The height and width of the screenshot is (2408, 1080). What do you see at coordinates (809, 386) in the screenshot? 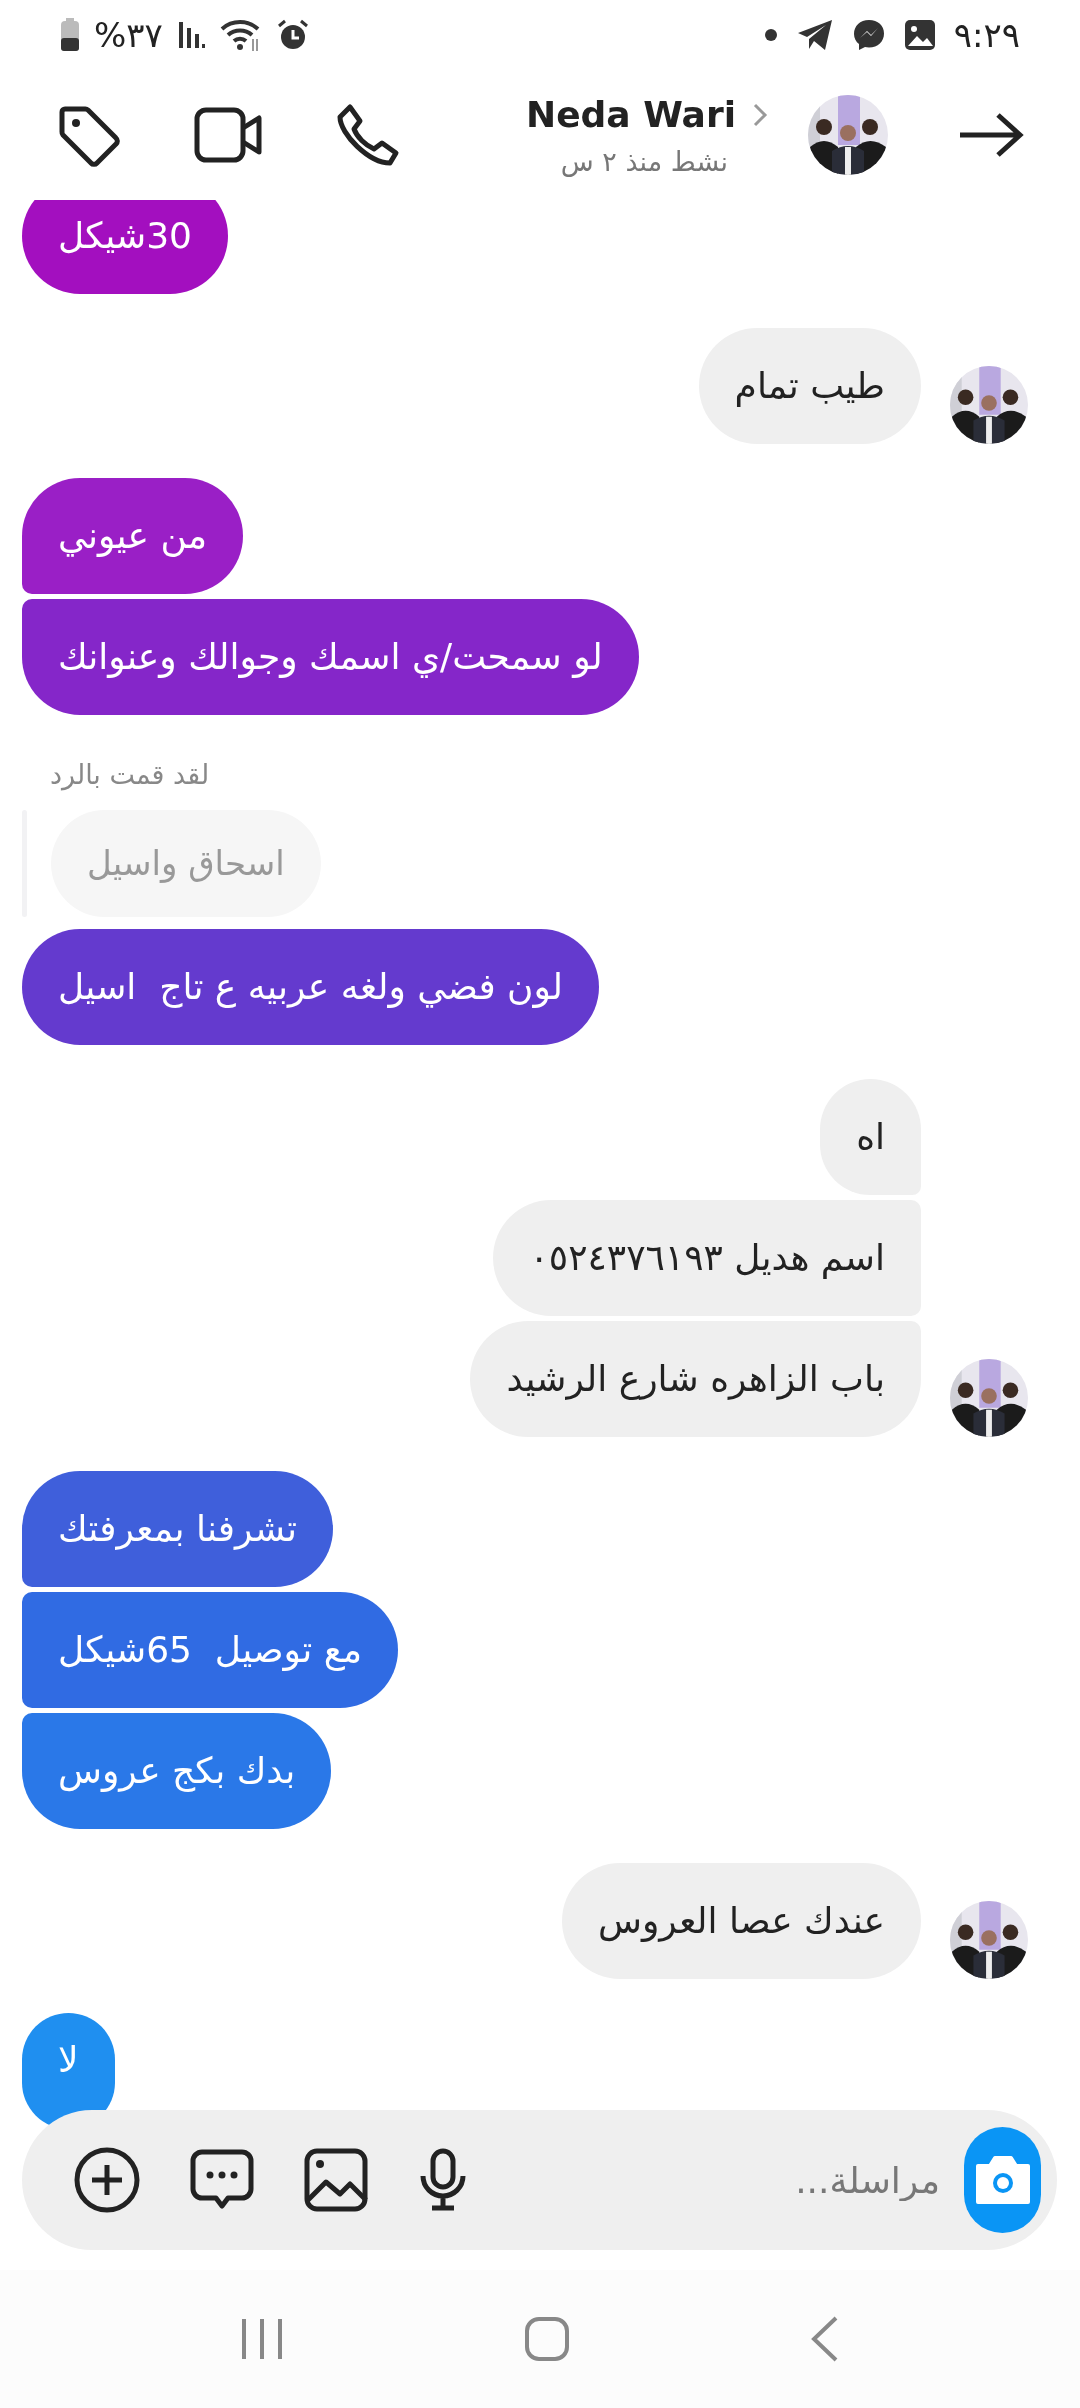
I see `message-bubble: طيب تمام` at bounding box center [809, 386].